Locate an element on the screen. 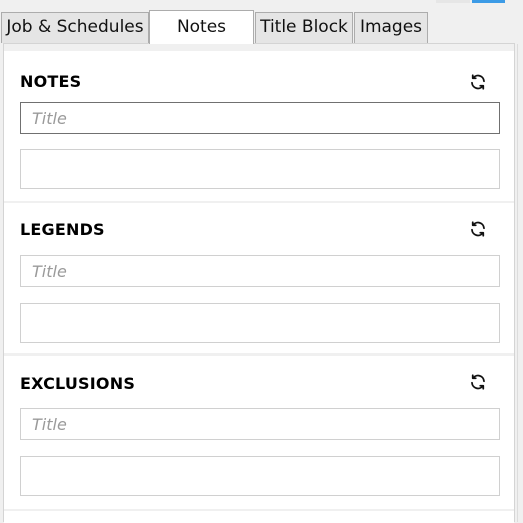 This screenshot has height=523, width=523. next-section-edge is located at coordinates (259, 517).